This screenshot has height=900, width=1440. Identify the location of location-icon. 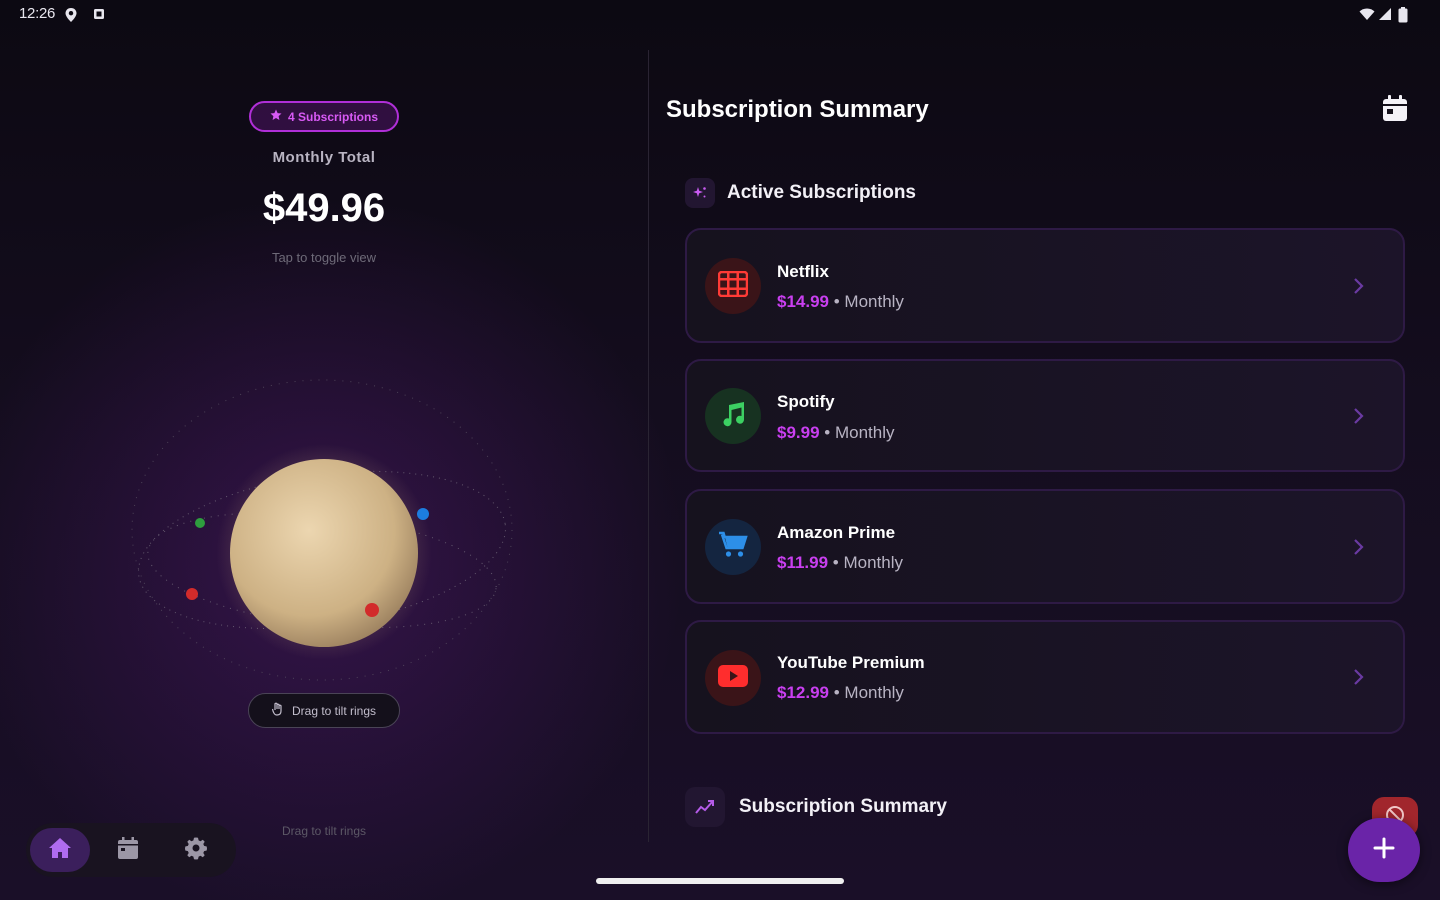
(71, 17).